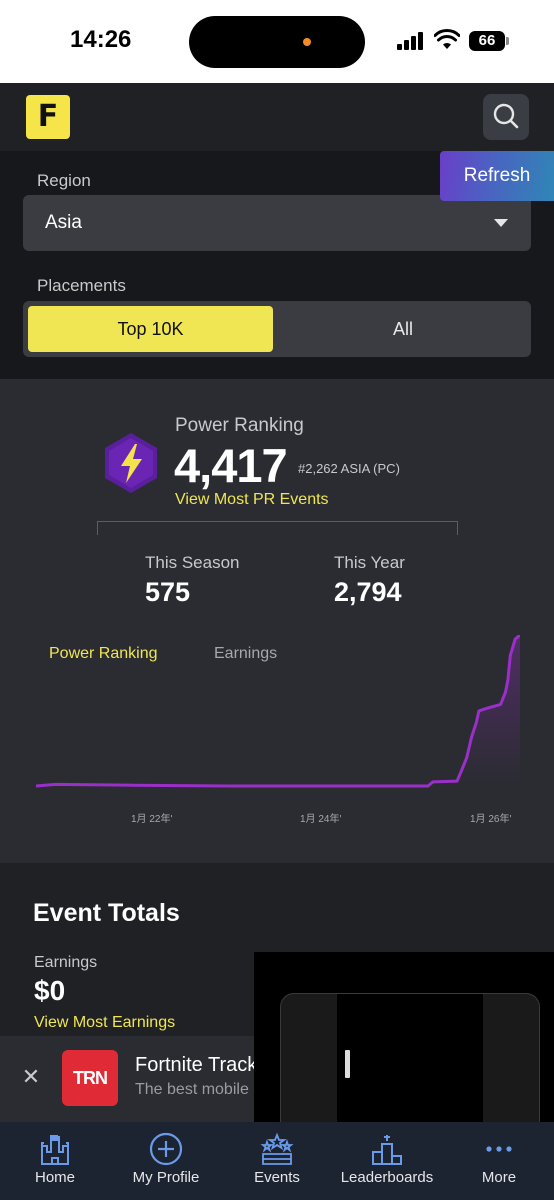 The width and height of the screenshot is (554, 1200). What do you see at coordinates (307, 42) in the screenshot?
I see `privacy-indicator-icon` at bounding box center [307, 42].